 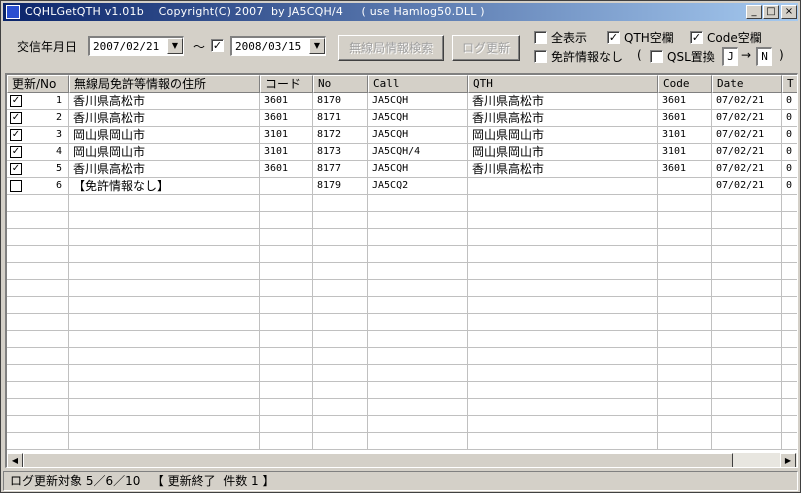 I want to click on code2-cell: 3601, so click(x=685, y=118).